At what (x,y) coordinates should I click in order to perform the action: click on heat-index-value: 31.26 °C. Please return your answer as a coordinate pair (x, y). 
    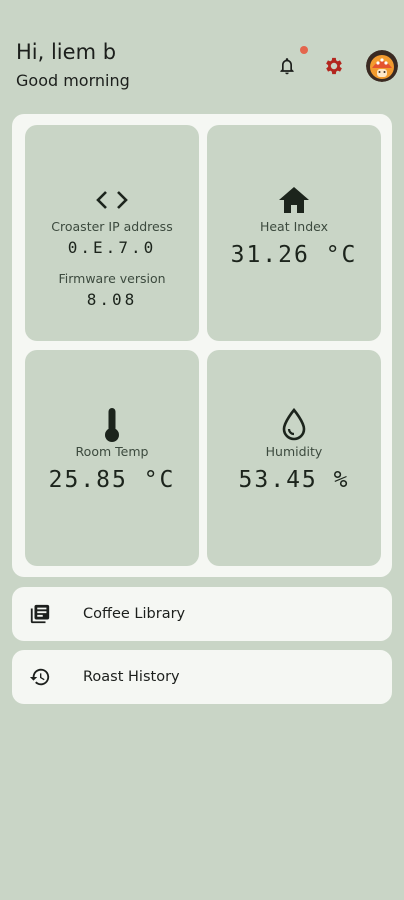
    Looking at the image, I should click on (294, 255).